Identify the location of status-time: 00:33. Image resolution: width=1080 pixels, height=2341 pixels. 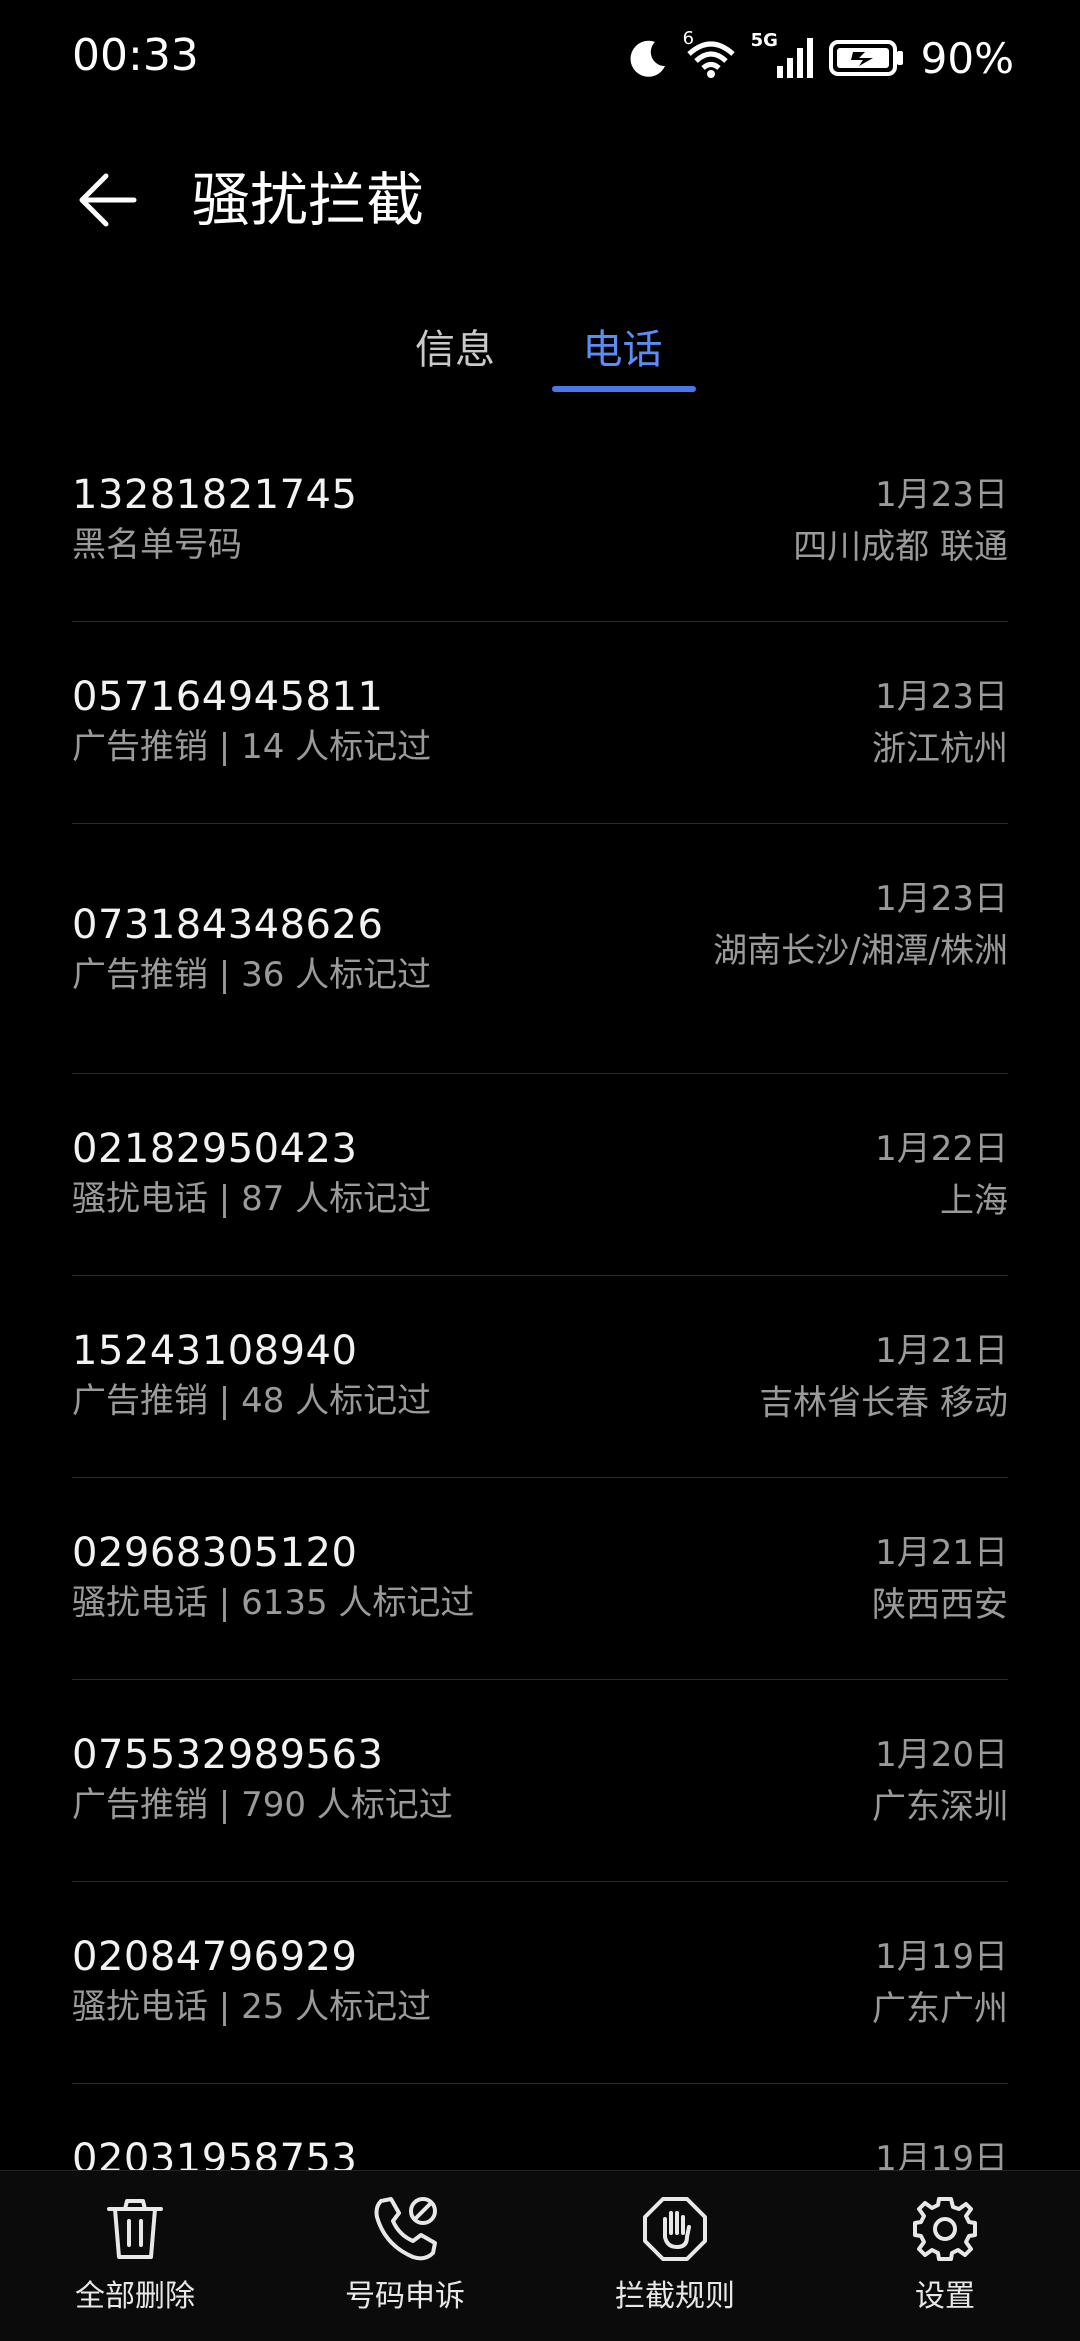
(135, 55).